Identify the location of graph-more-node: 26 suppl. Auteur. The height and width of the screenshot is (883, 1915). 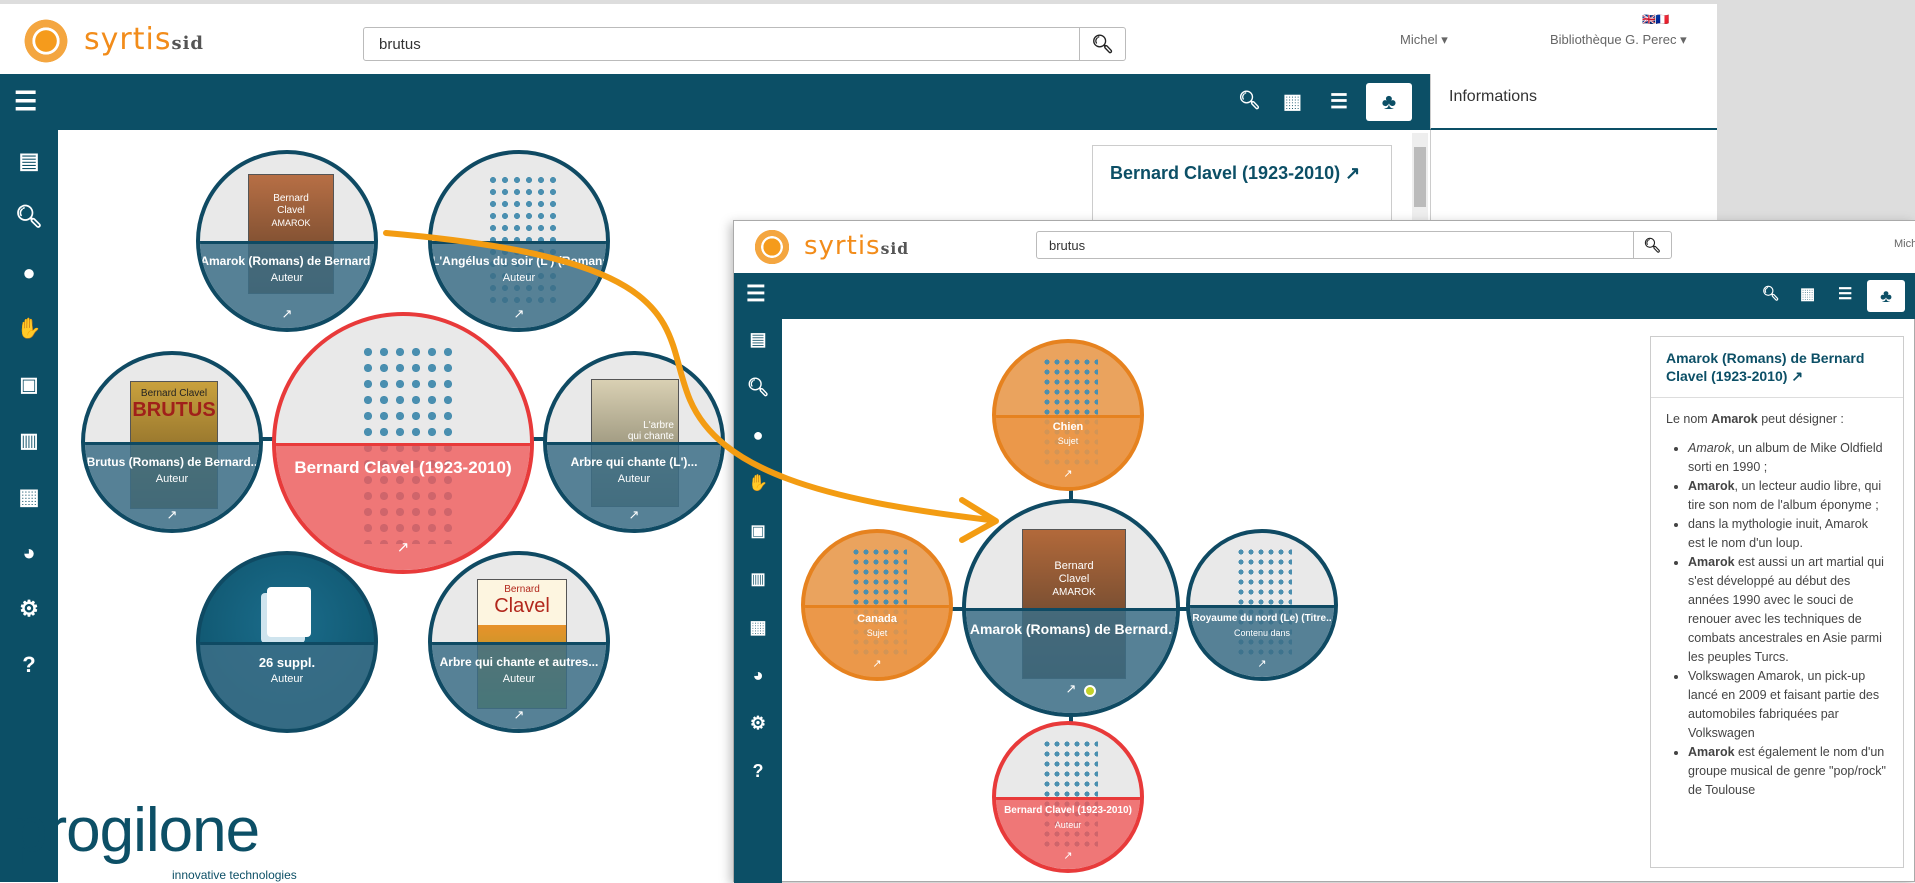
(287, 642).